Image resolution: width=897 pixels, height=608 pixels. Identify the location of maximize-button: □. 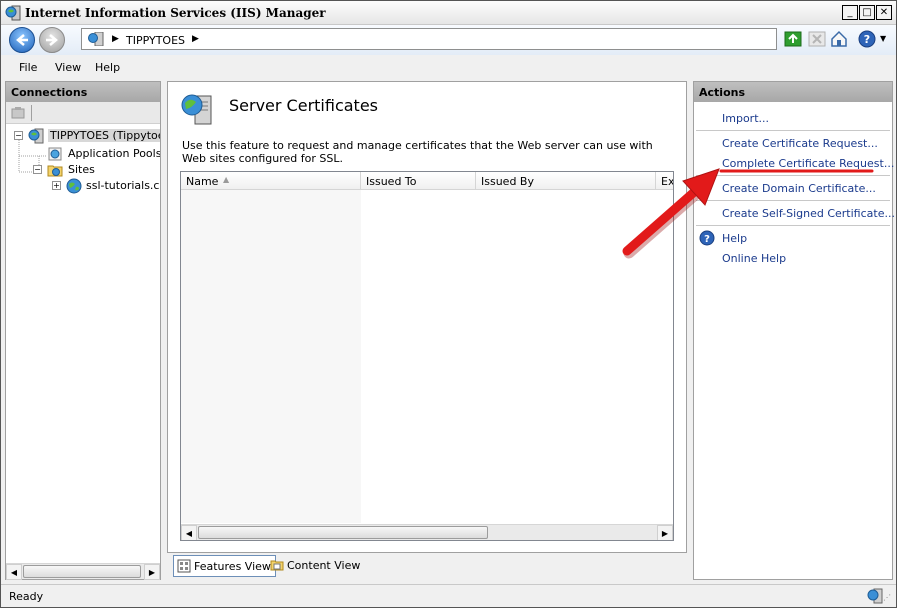
(867, 12).